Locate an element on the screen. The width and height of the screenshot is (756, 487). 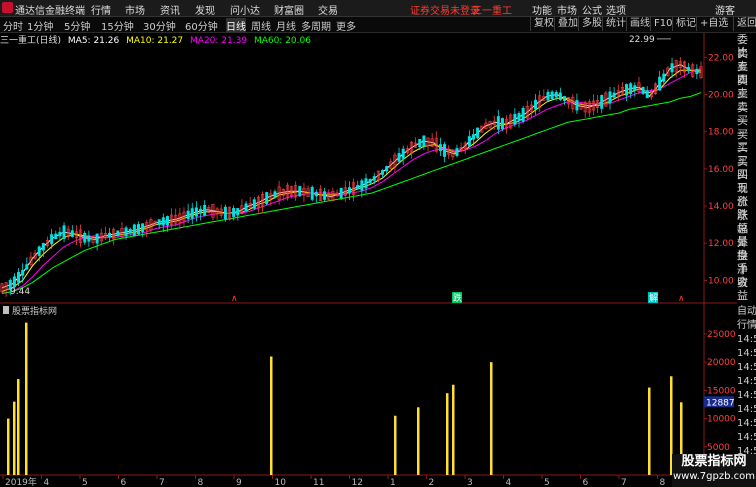
restore-rights-button: 复权 is located at coordinates (543, 24).